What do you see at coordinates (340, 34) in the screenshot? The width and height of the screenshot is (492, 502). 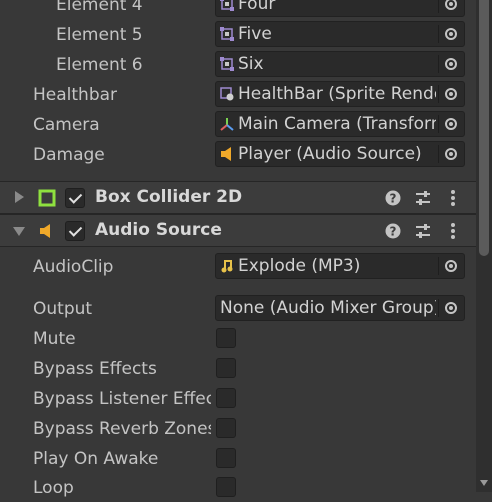 I see `object-field: Five` at bounding box center [340, 34].